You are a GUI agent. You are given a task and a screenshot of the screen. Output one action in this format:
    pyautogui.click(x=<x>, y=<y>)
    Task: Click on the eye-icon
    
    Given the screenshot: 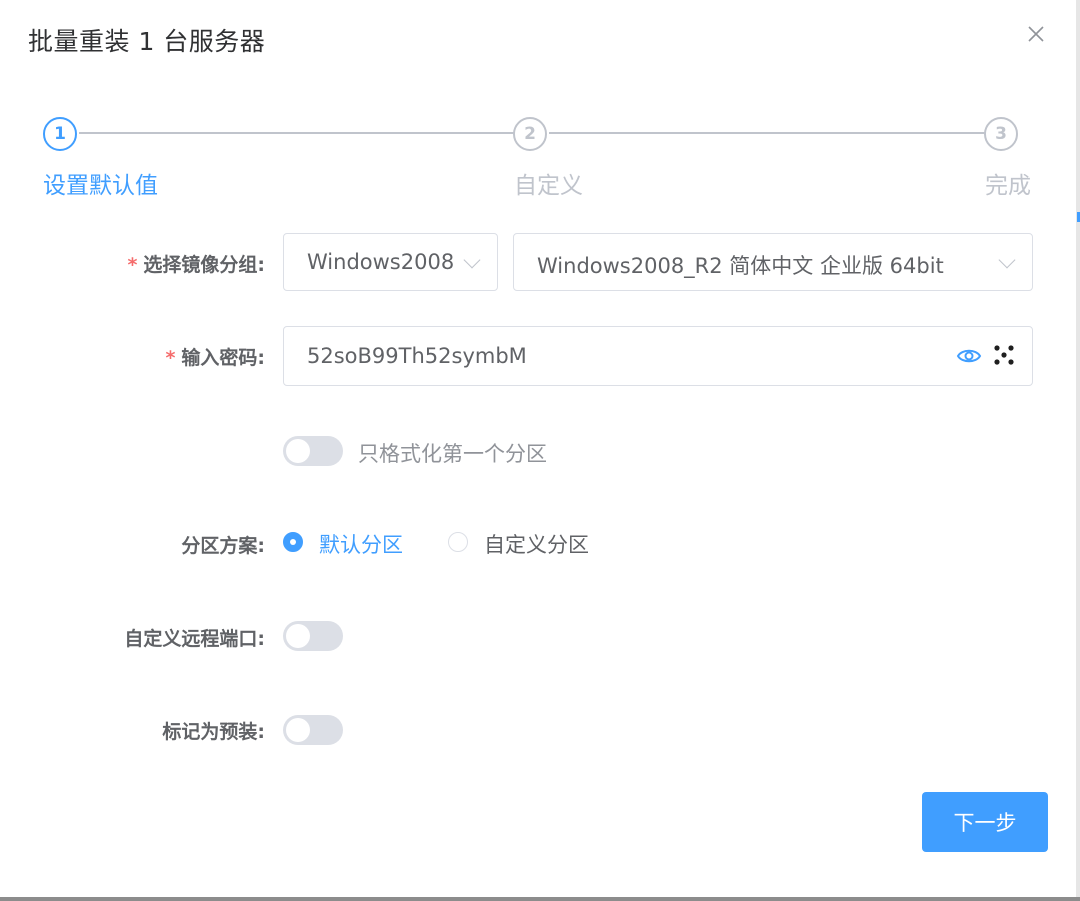 What is the action you would take?
    pyautogui.click(x=969, y=356)
    